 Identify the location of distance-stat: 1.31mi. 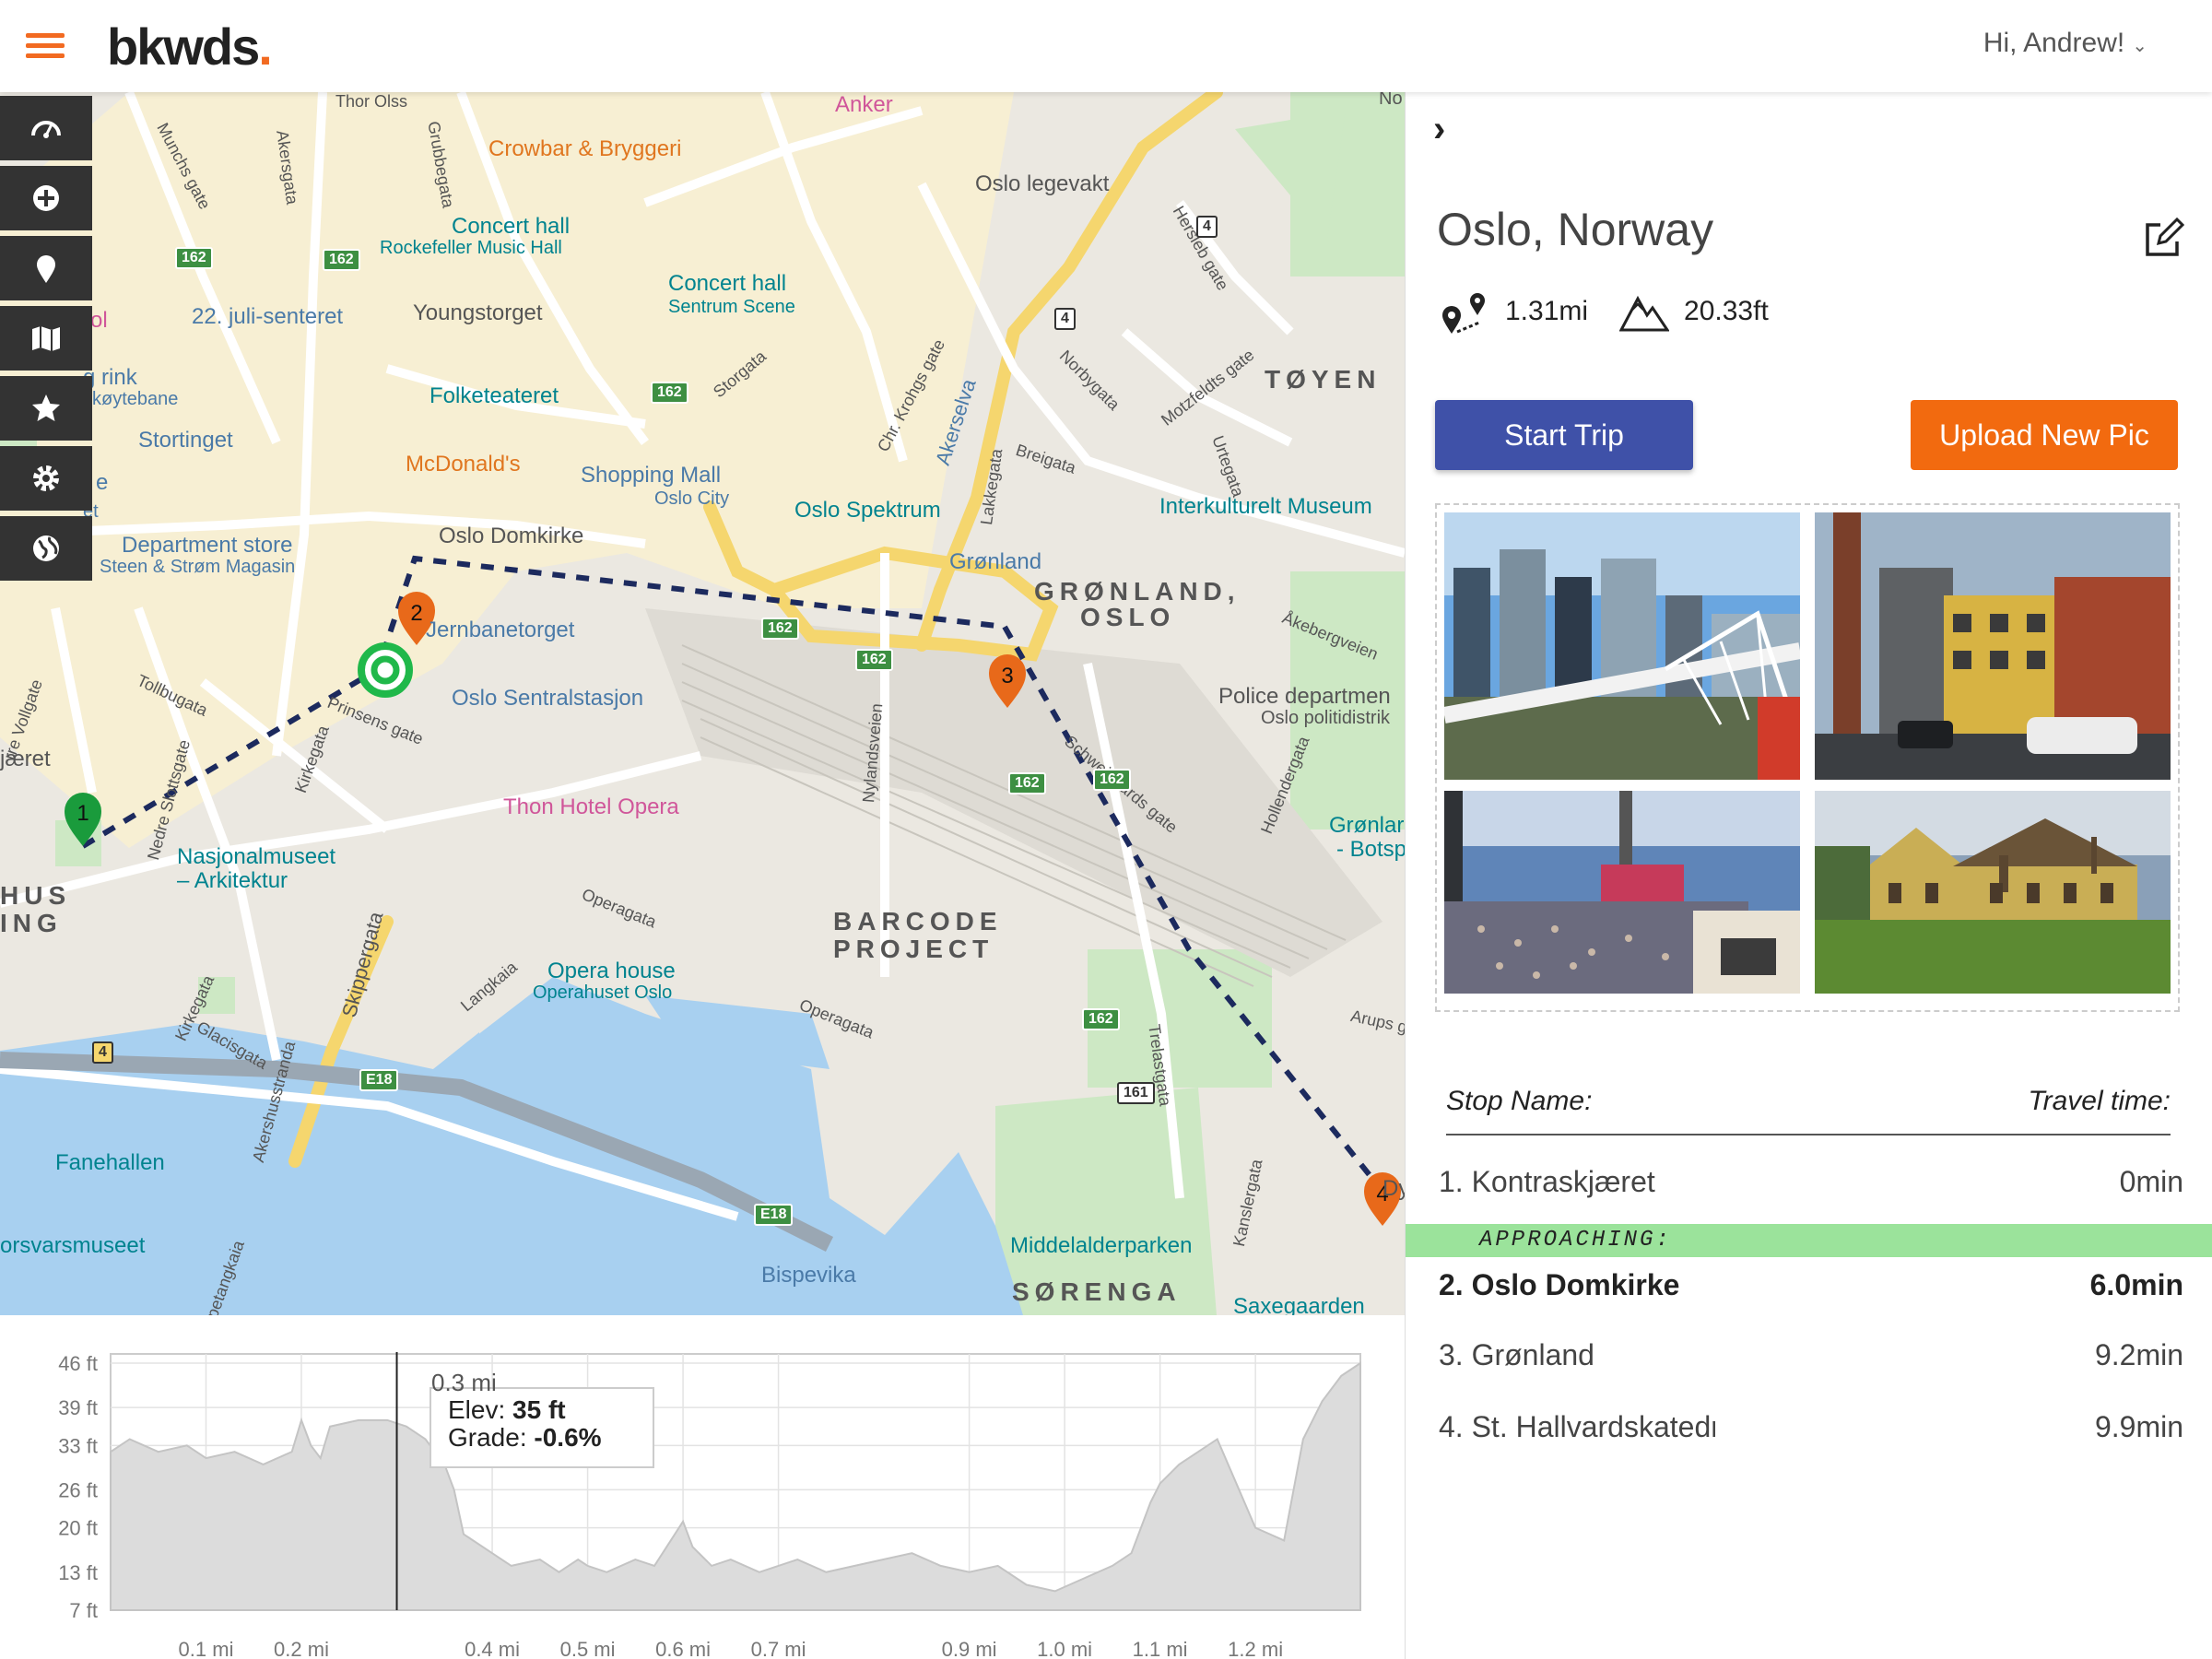
(1513, 311).